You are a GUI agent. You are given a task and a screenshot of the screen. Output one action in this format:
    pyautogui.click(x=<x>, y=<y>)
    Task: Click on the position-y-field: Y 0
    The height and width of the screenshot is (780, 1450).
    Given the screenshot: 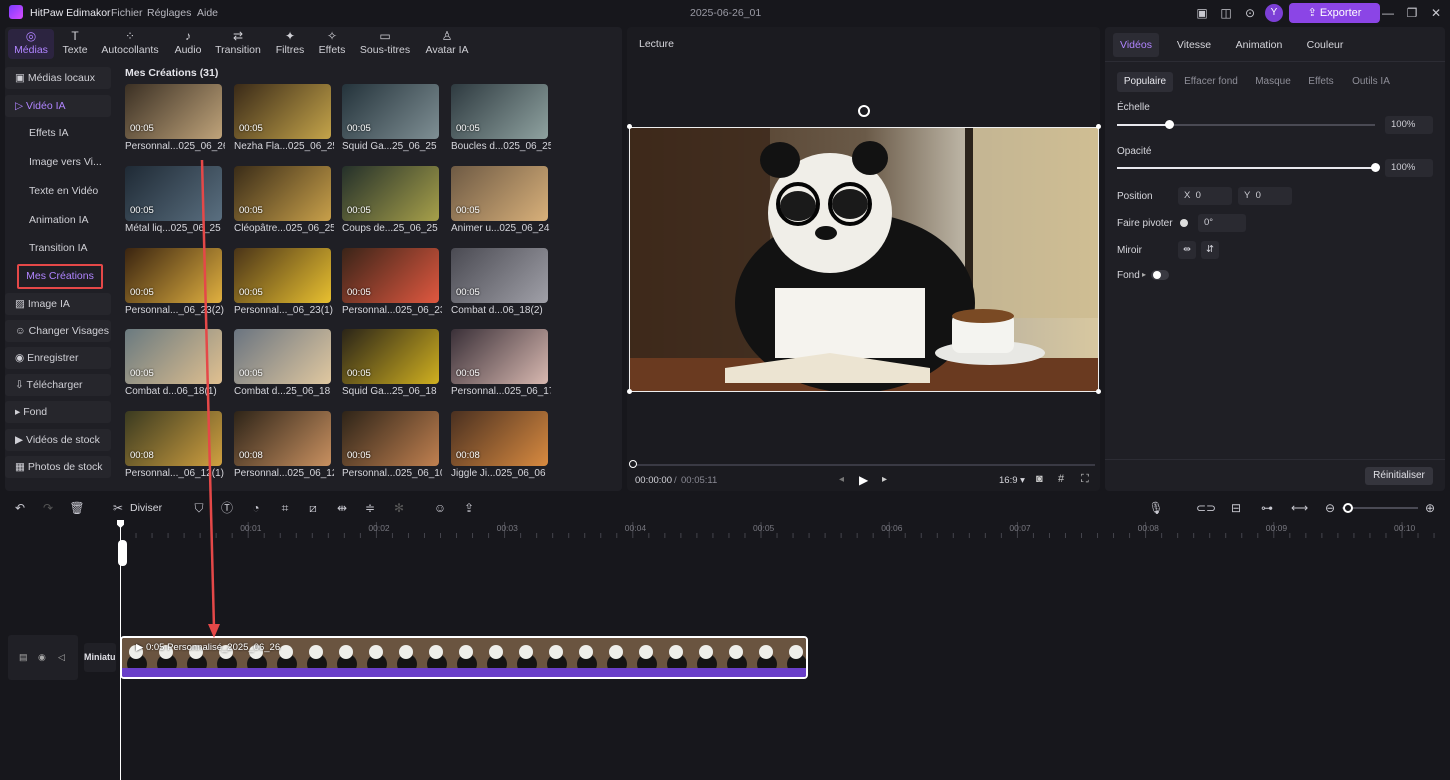 What is the action you would take?
    pyautogui.click(x=1265, y=196)
    